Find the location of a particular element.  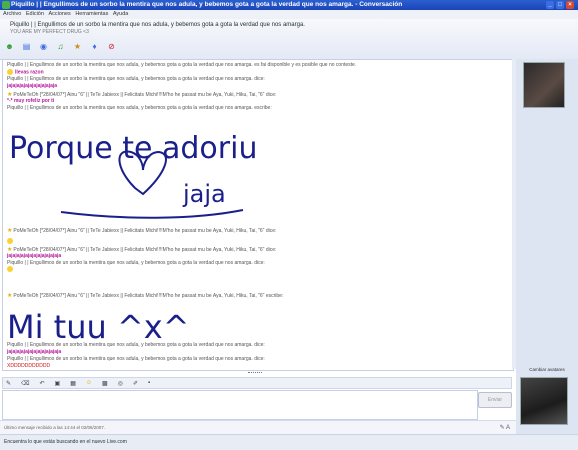

menu-herramientas: Herramientas is located at coordinates (91, 14).